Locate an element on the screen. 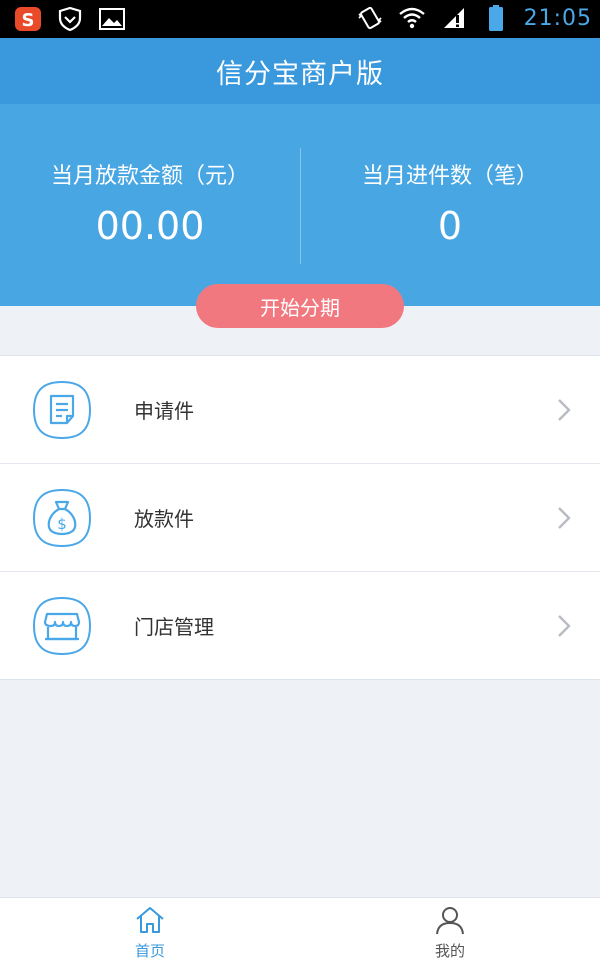 The width and height of the screenshot is (600, 961). page-title: 信分宝商户版 is located at coordinates (300, 74).